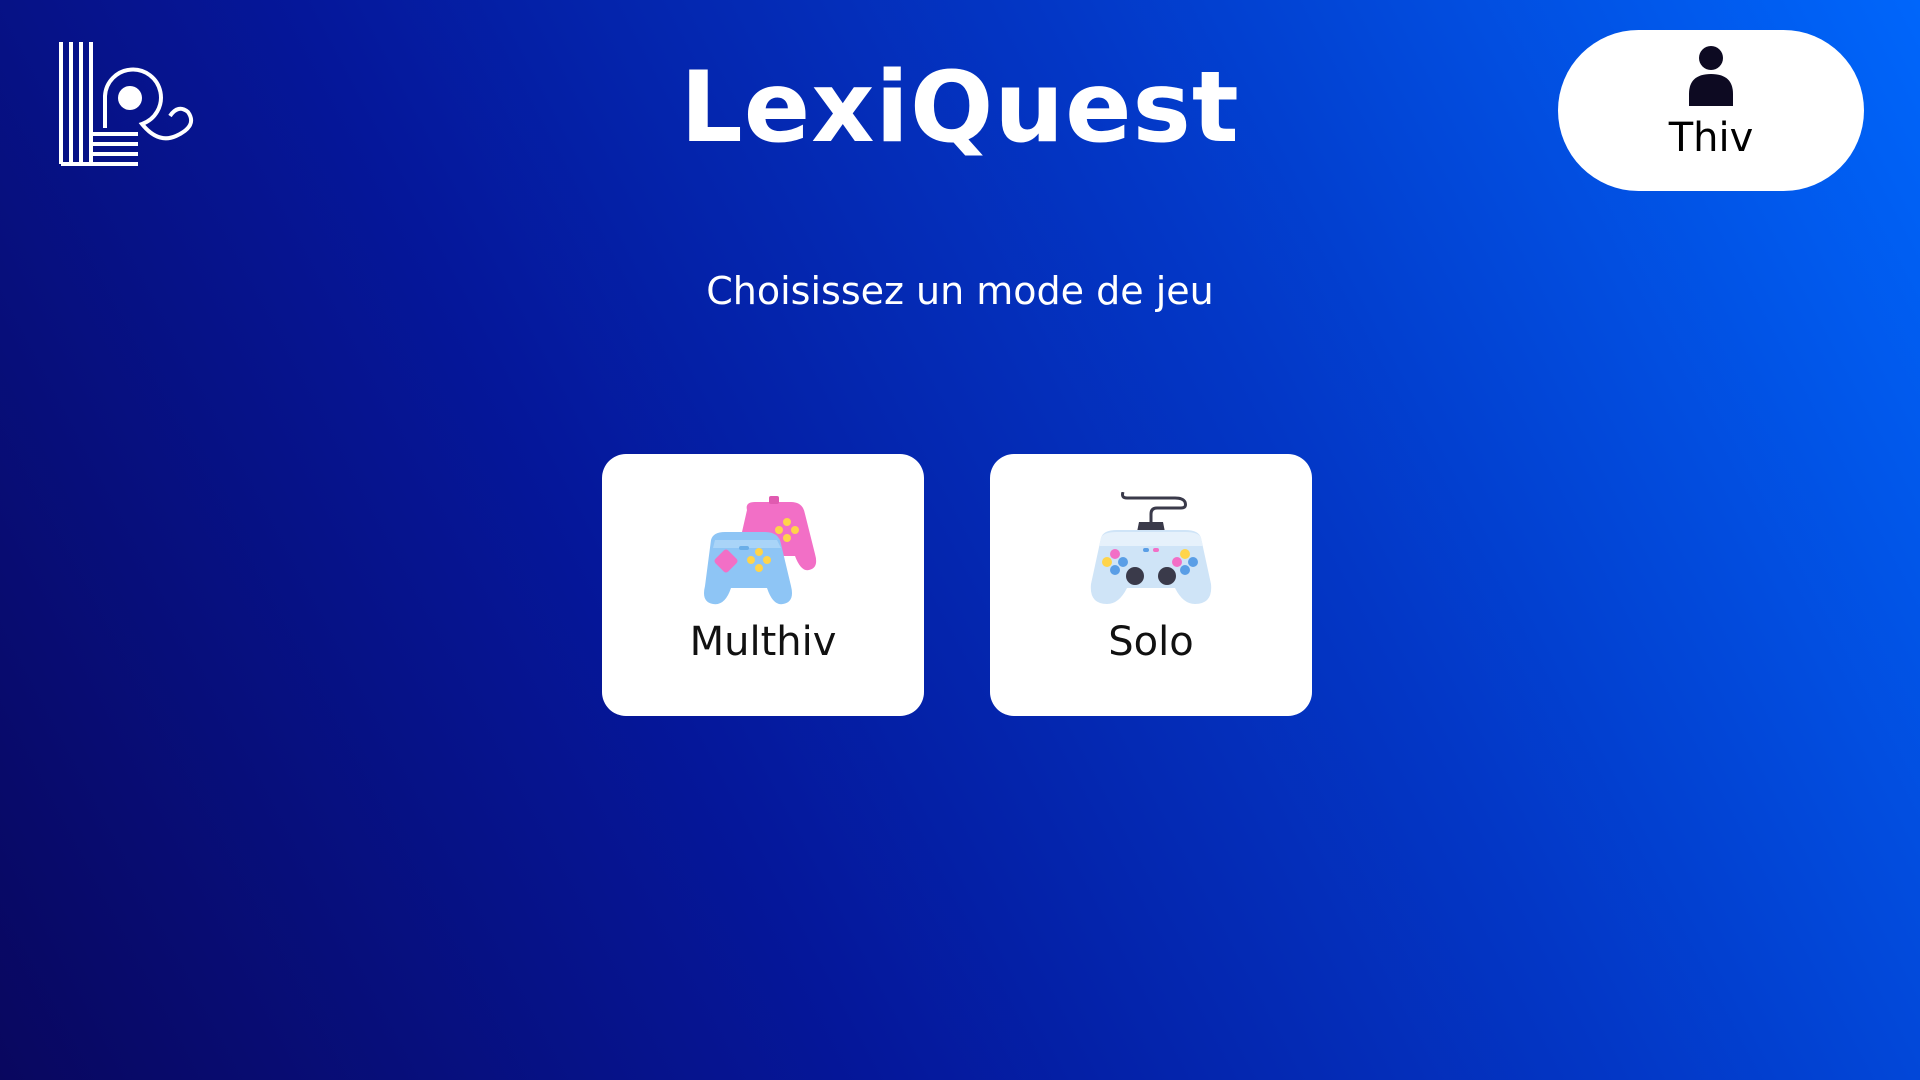  What do you see at coordinates (1711, 138) in the screenshot?
I see `user-name: Thiv` at bounding box center [1711, 138].